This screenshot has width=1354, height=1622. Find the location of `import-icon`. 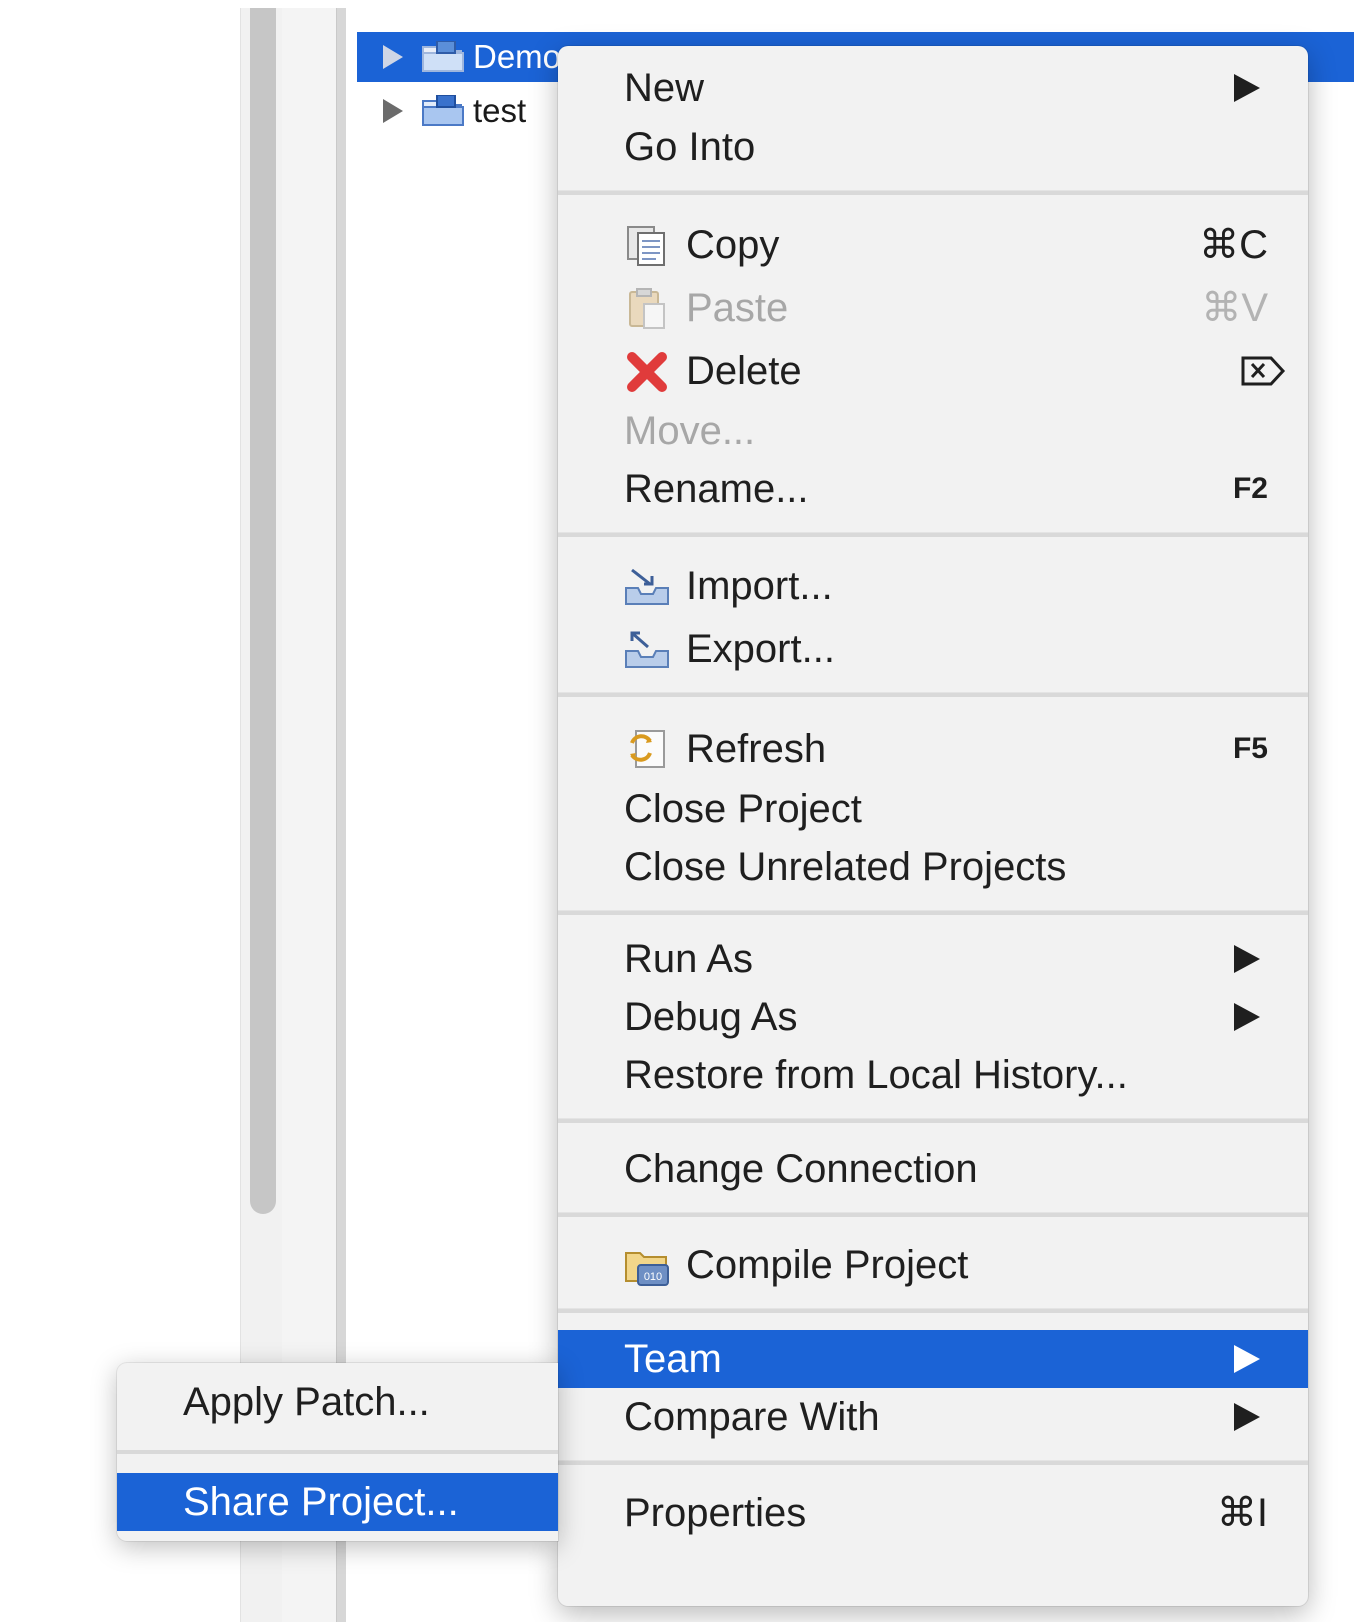

import-icon is located at coordinates (647, 586).